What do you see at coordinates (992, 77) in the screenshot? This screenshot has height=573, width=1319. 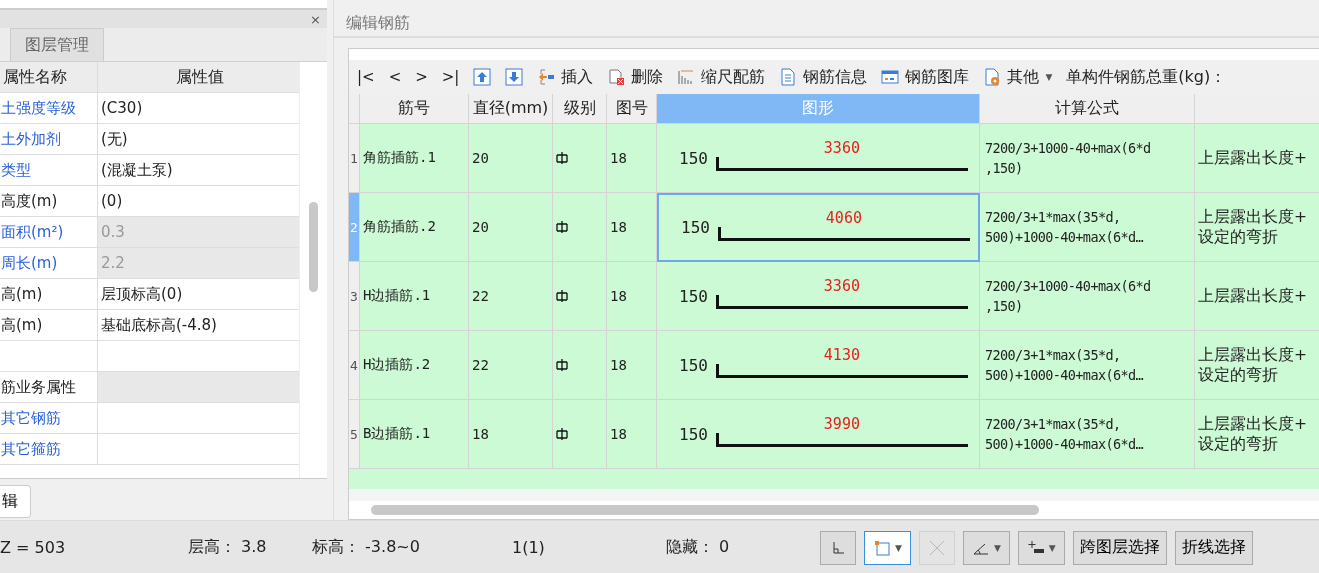 I see `gear-document-icon` at bounding box center [992, 77].